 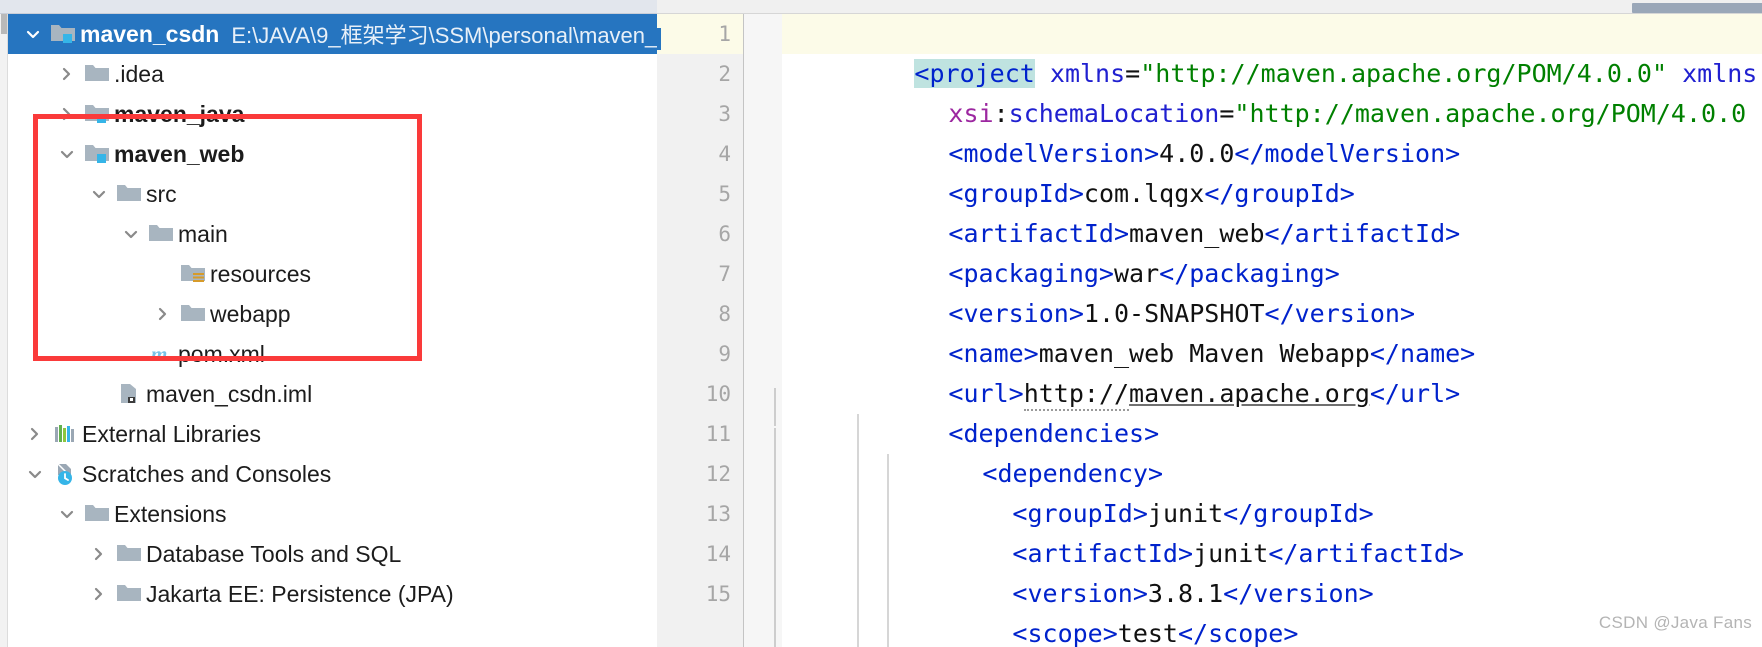 What do you see at coordinates (1121, 291) in the screenshot?
I see `code-line-7: <version>1.0-SNAPSHOT</version>` at bounding box center [1121, 291].